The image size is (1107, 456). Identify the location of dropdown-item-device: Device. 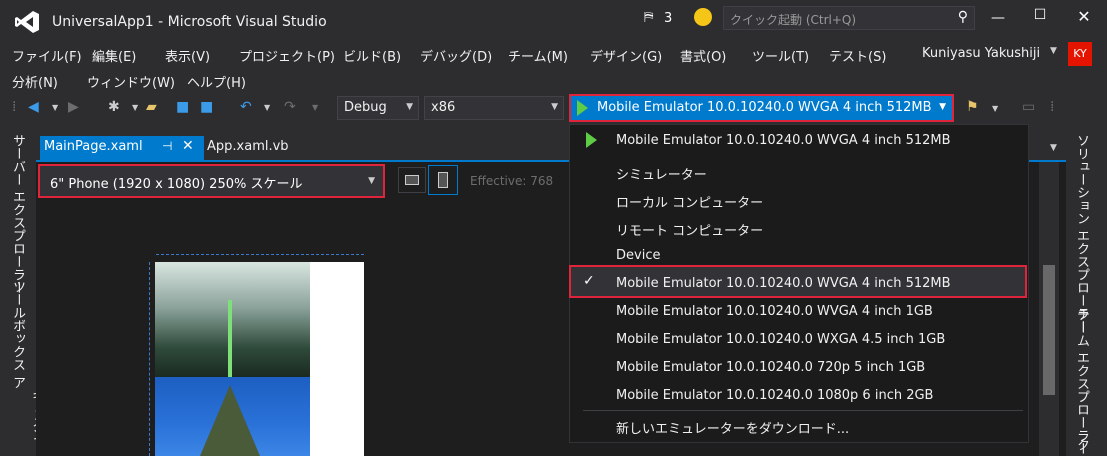
(638, 255).